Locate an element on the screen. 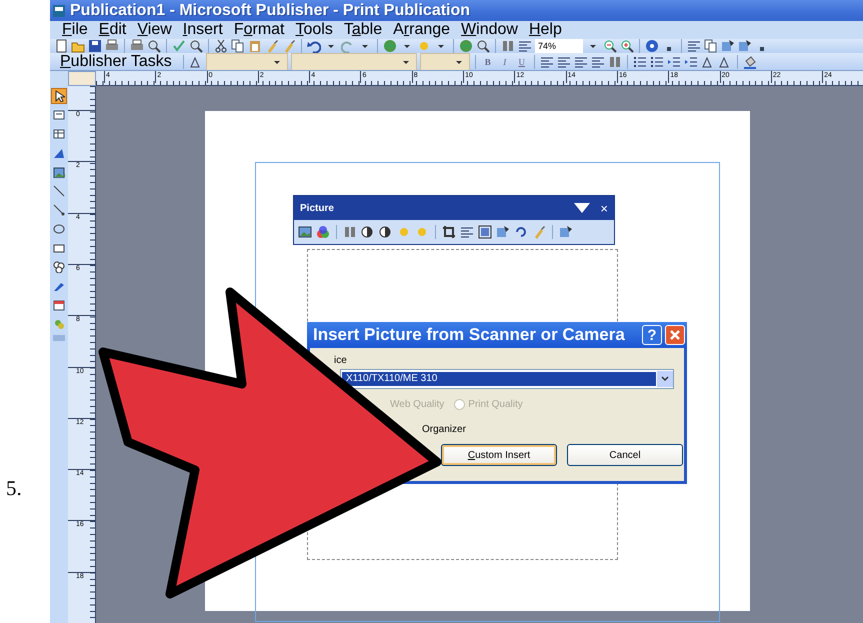 The width and height of the screenshot is (863, 623). window-title: Publication1 - Microsoft Publisher - Print Publication is located at coordinates (270, 11).